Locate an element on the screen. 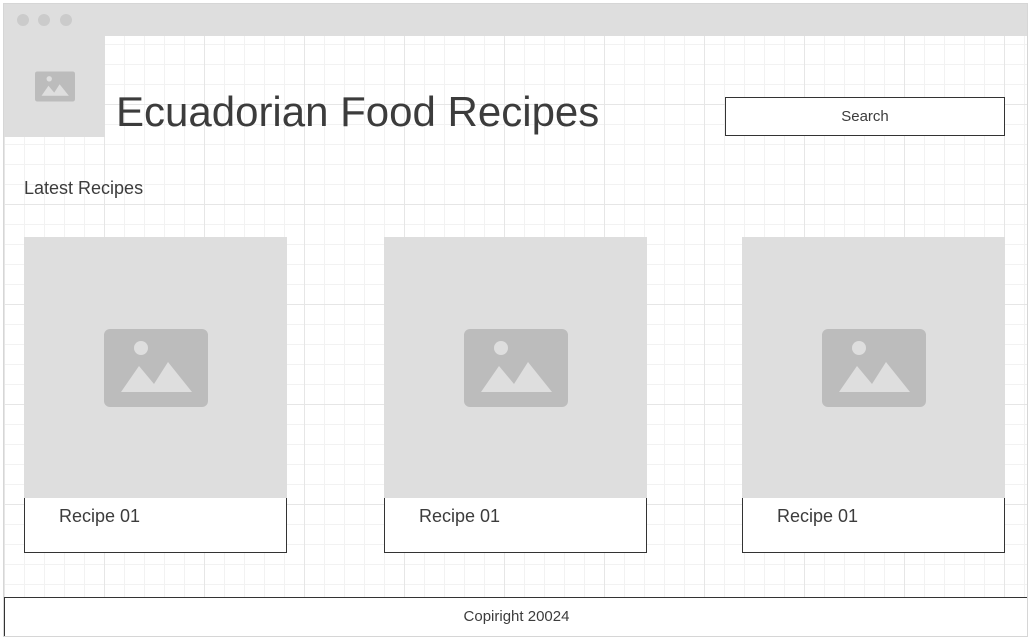 This screenshot has width=1033, height=641. page-footer: Copiright 20024 is located at coordinates (515, 616).